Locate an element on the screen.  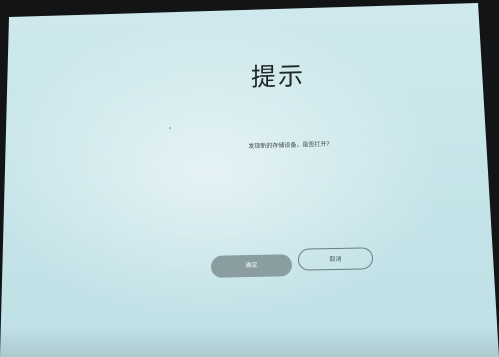
dialog-title: 提示 is located at coordinates (277, 76).